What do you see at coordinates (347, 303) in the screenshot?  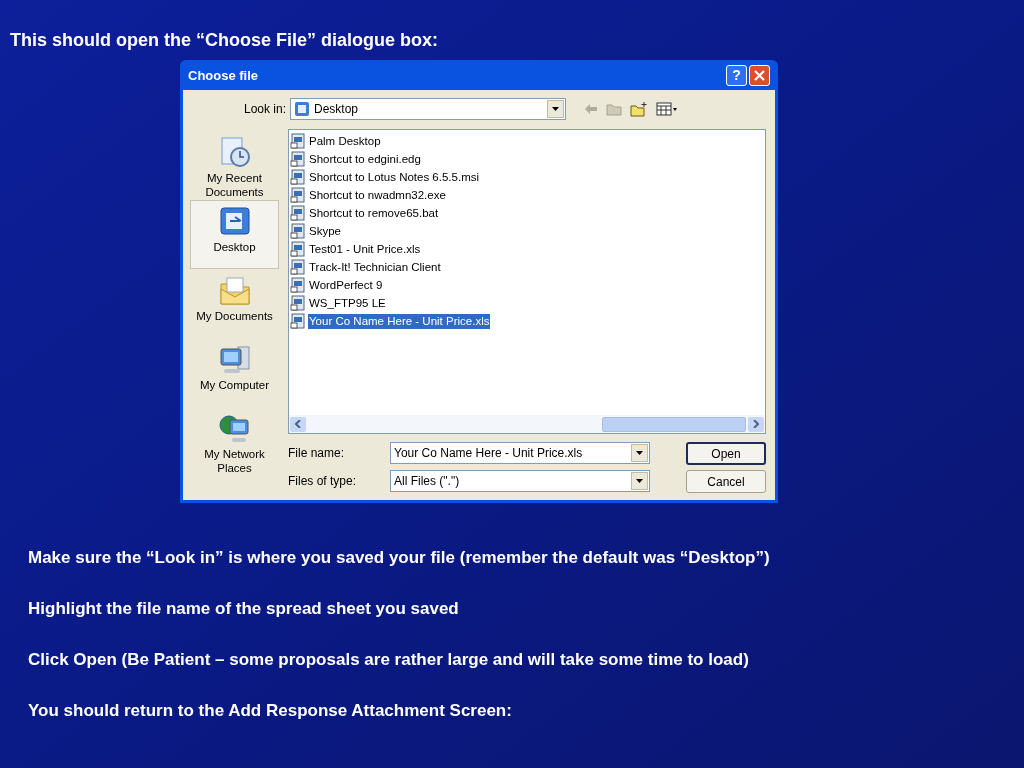 I see `file-name: WS_FTP95 LE` at bounding box center [347, 303].